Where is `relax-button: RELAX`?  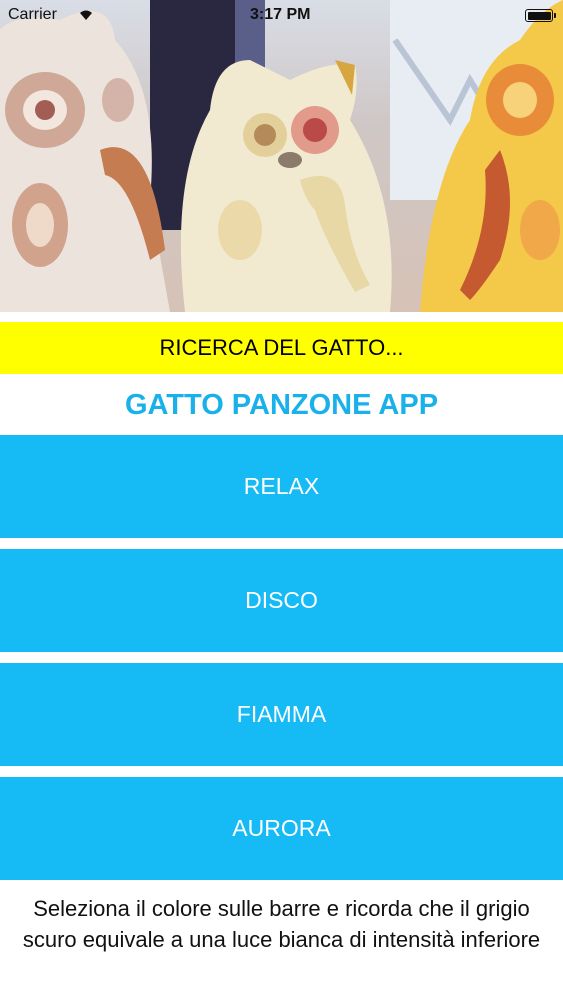 relax-button: RELAX is located at coordinates (281, 486).